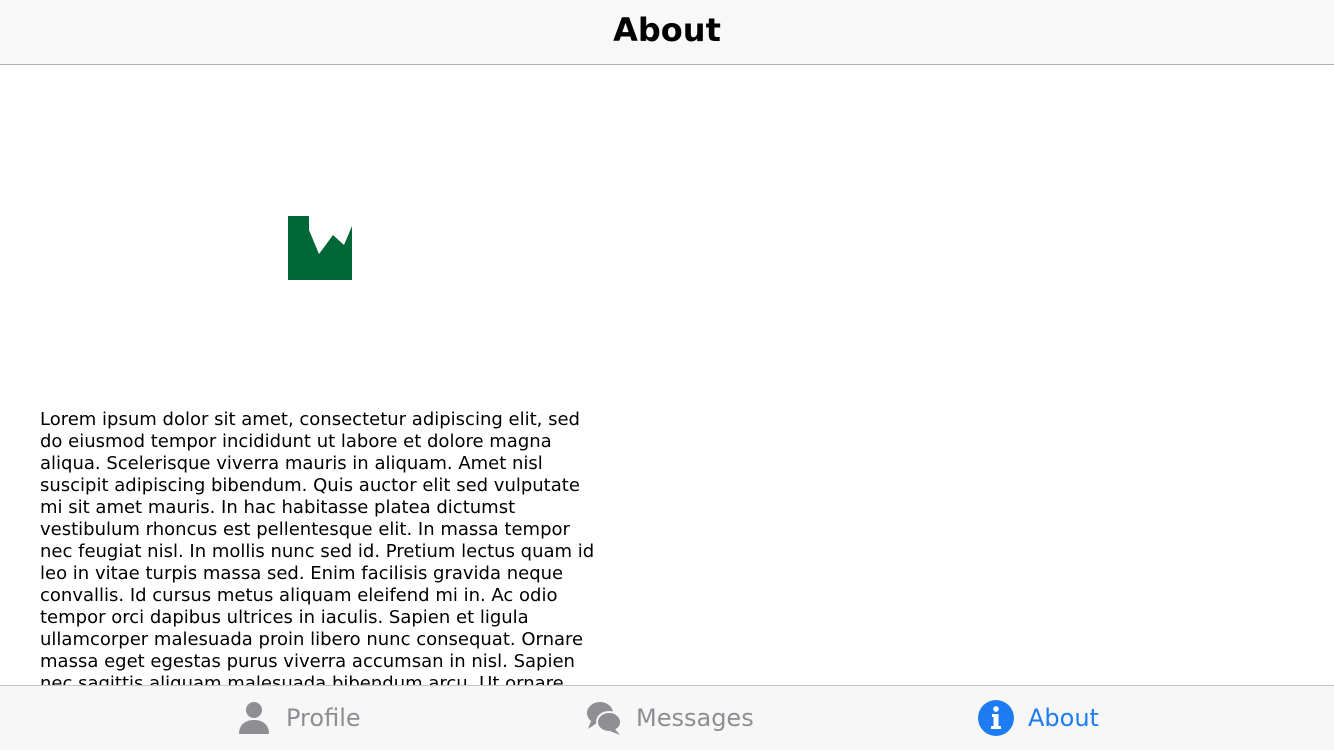  I want to click on navigation-bar: About, so click(667, 32).